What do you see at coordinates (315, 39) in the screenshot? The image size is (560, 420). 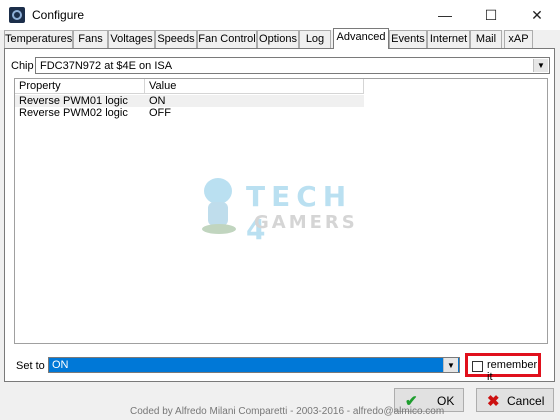 I see `tab-log: Log` at bounding box center [315, 39].